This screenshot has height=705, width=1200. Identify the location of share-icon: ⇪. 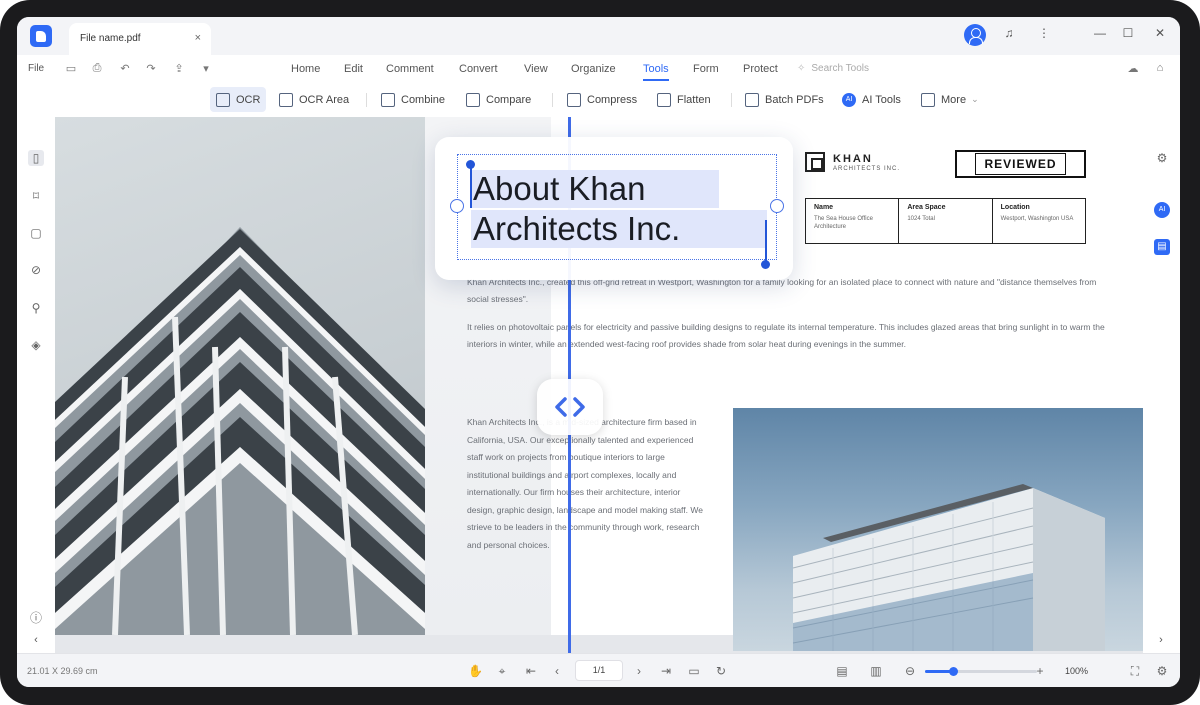
(179, 68).